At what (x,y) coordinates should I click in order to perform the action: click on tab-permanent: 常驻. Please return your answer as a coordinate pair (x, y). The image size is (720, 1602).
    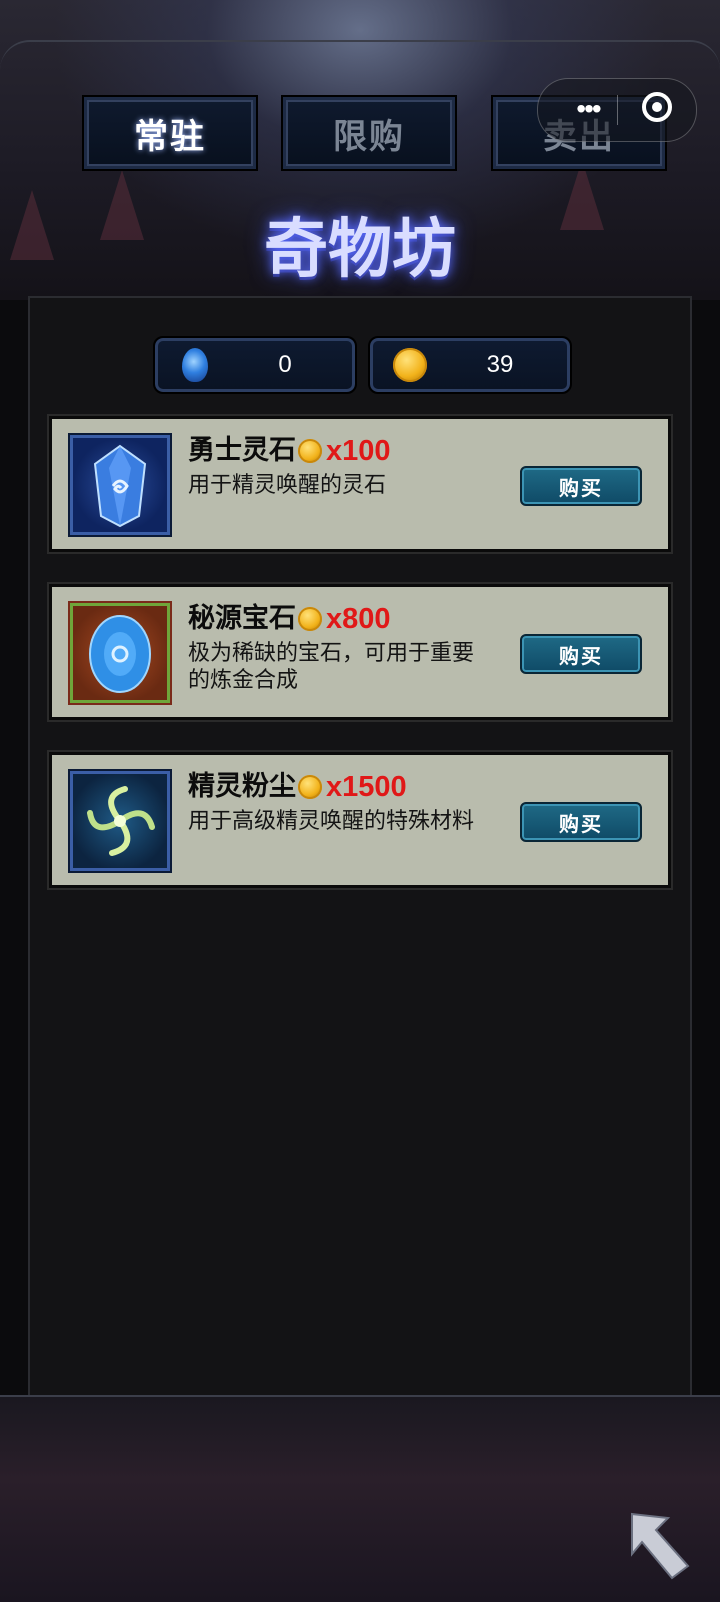
    Looking at the image, I should click on (170, 133).